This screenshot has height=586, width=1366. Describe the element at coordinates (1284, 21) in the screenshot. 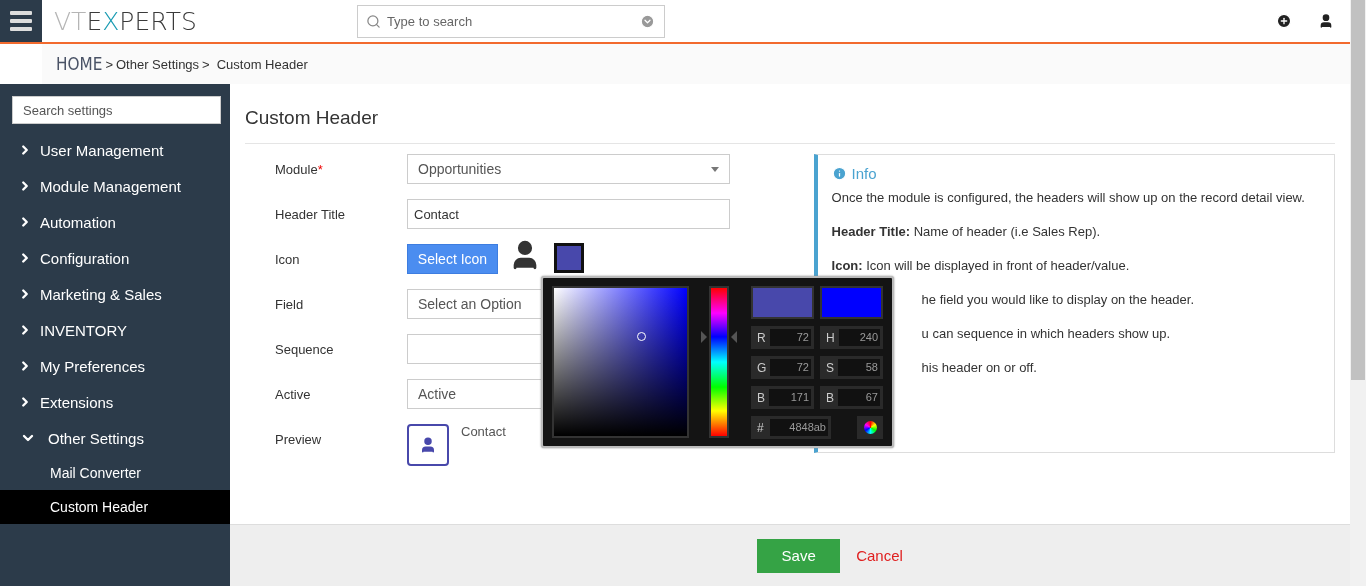

I see `add-icon` at that location.